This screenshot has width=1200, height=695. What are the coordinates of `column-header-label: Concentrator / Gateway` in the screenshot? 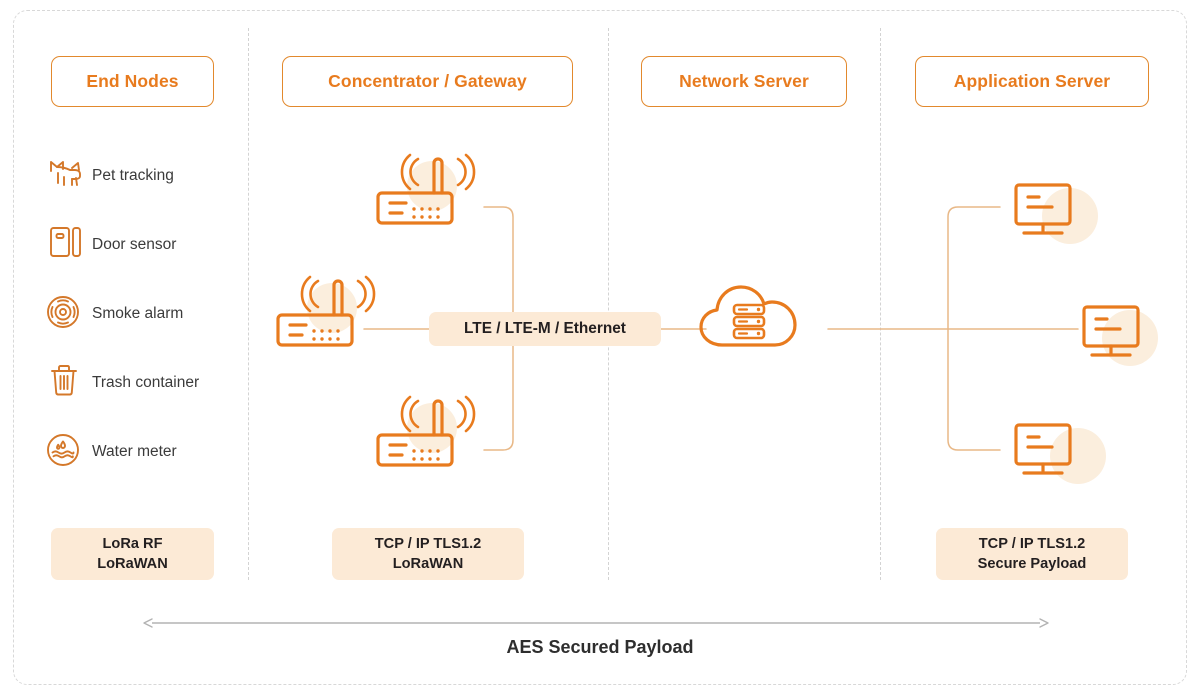 It's located at (427, 81).